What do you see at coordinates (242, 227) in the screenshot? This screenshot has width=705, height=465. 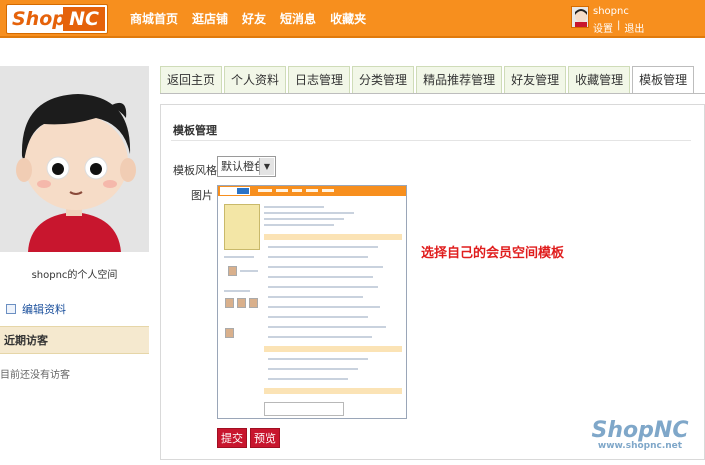 I see `preview-photo-icon` at bounding box center [242, 227].